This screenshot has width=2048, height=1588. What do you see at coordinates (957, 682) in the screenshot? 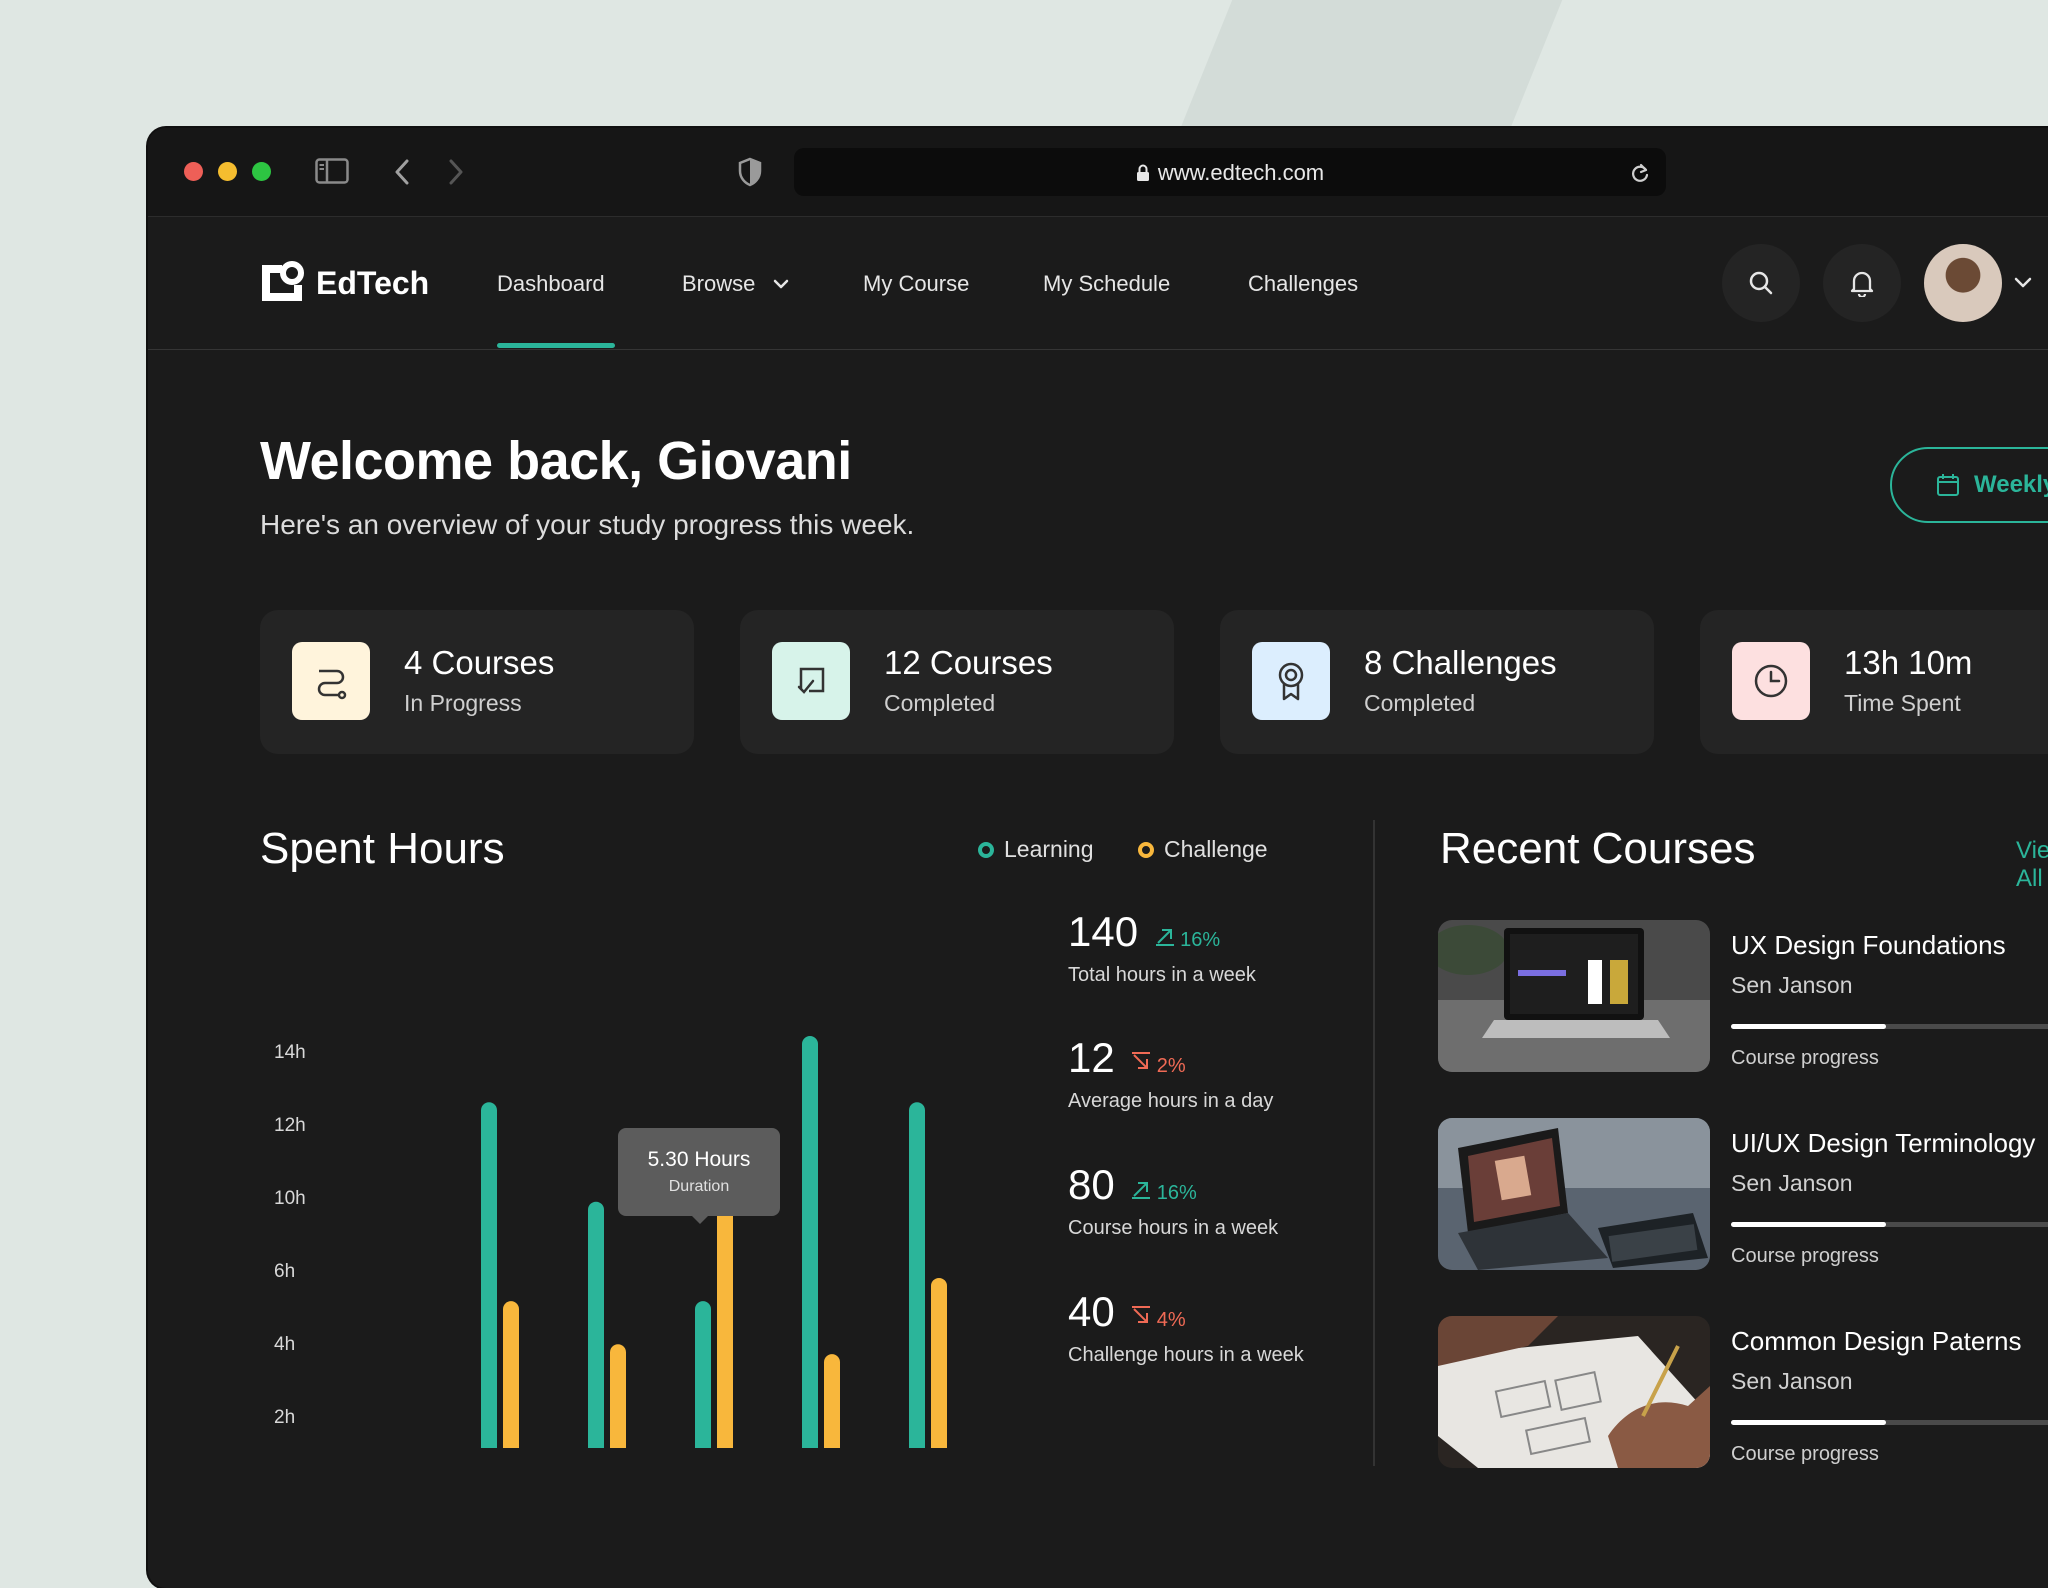
I see `stat-card-courses-completed: 12 Courses Completed` at bounding box center [957, 682].